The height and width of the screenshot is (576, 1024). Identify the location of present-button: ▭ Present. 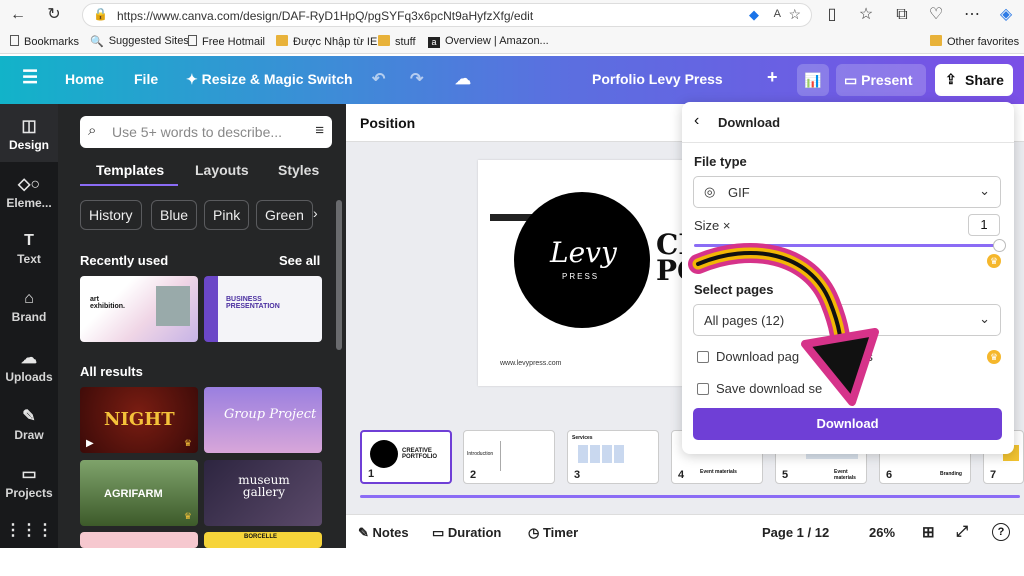
(881, 80).